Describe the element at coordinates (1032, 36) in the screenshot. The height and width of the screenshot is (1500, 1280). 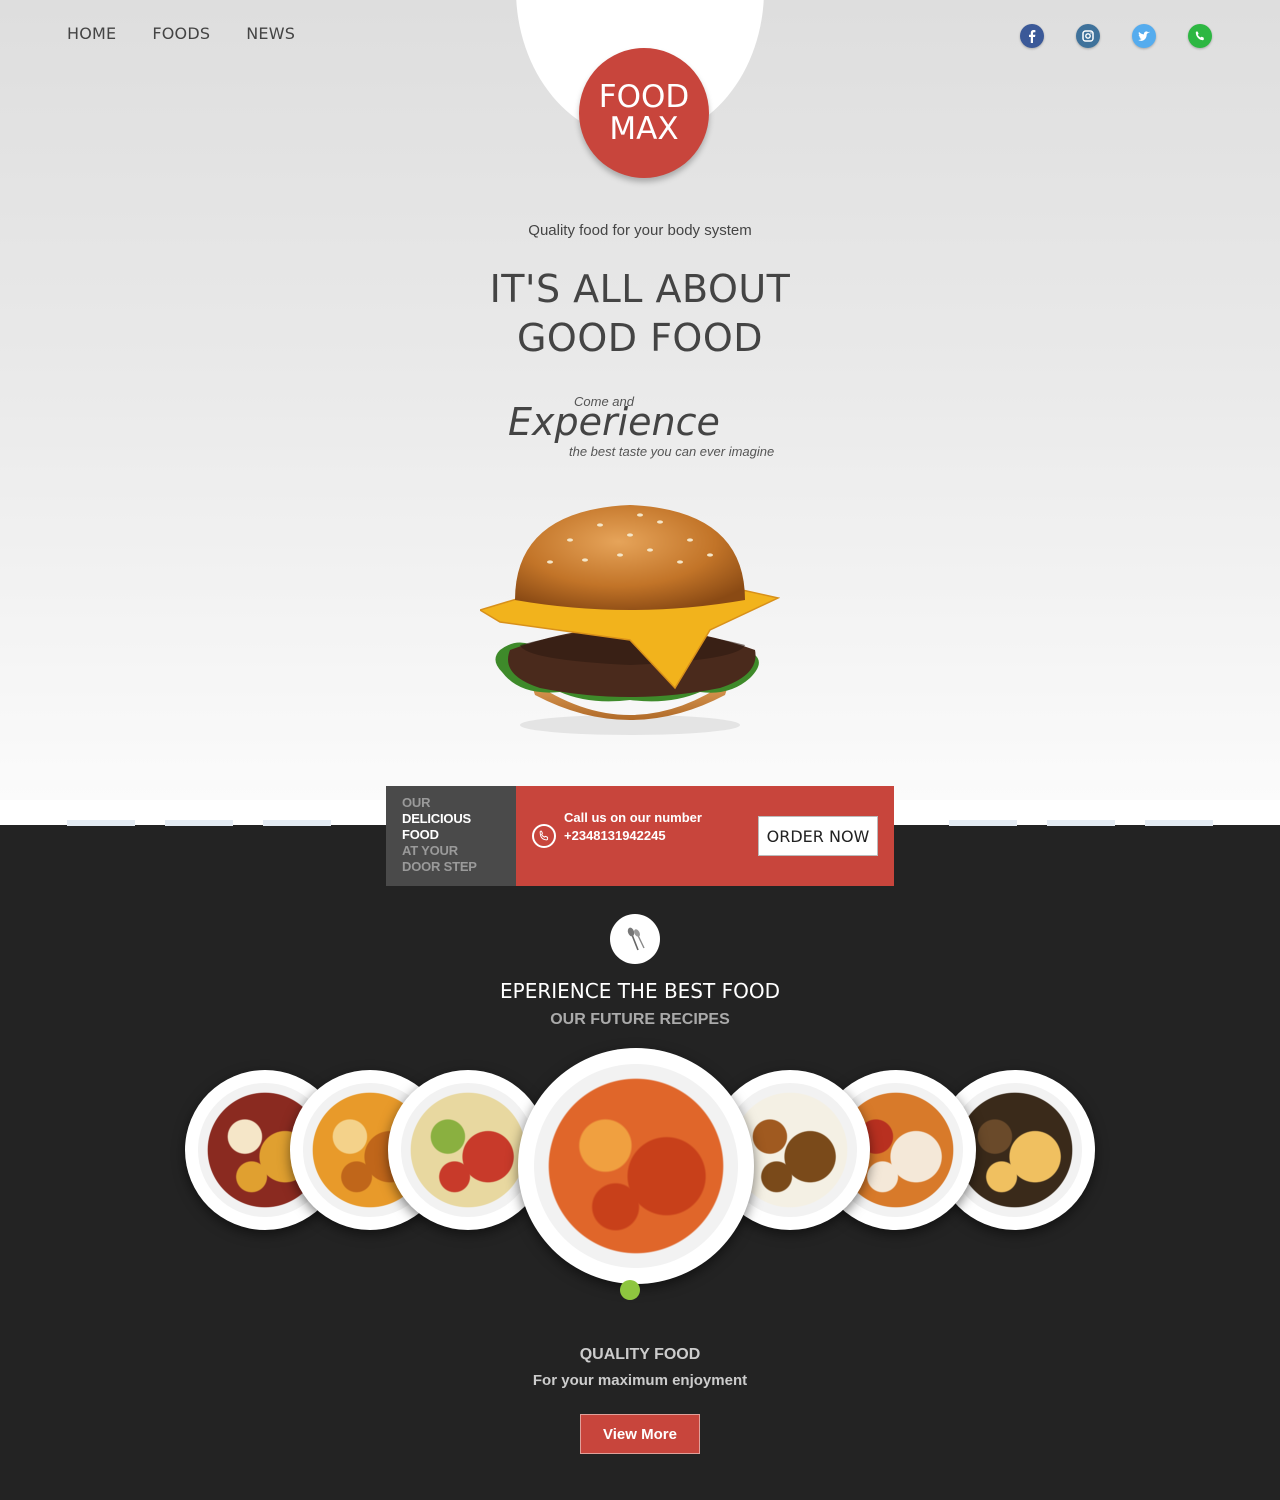
I see `facebook-icon` at that location.